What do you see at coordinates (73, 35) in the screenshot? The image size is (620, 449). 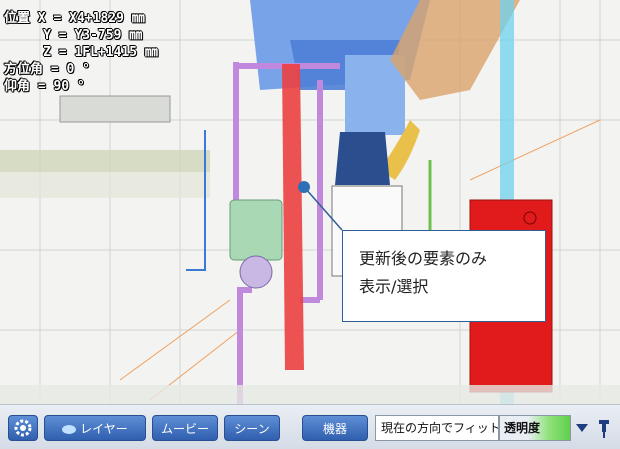 I see `y-coordinate: Y = Y3-759 ㎜` at bounding box center [73, 35].